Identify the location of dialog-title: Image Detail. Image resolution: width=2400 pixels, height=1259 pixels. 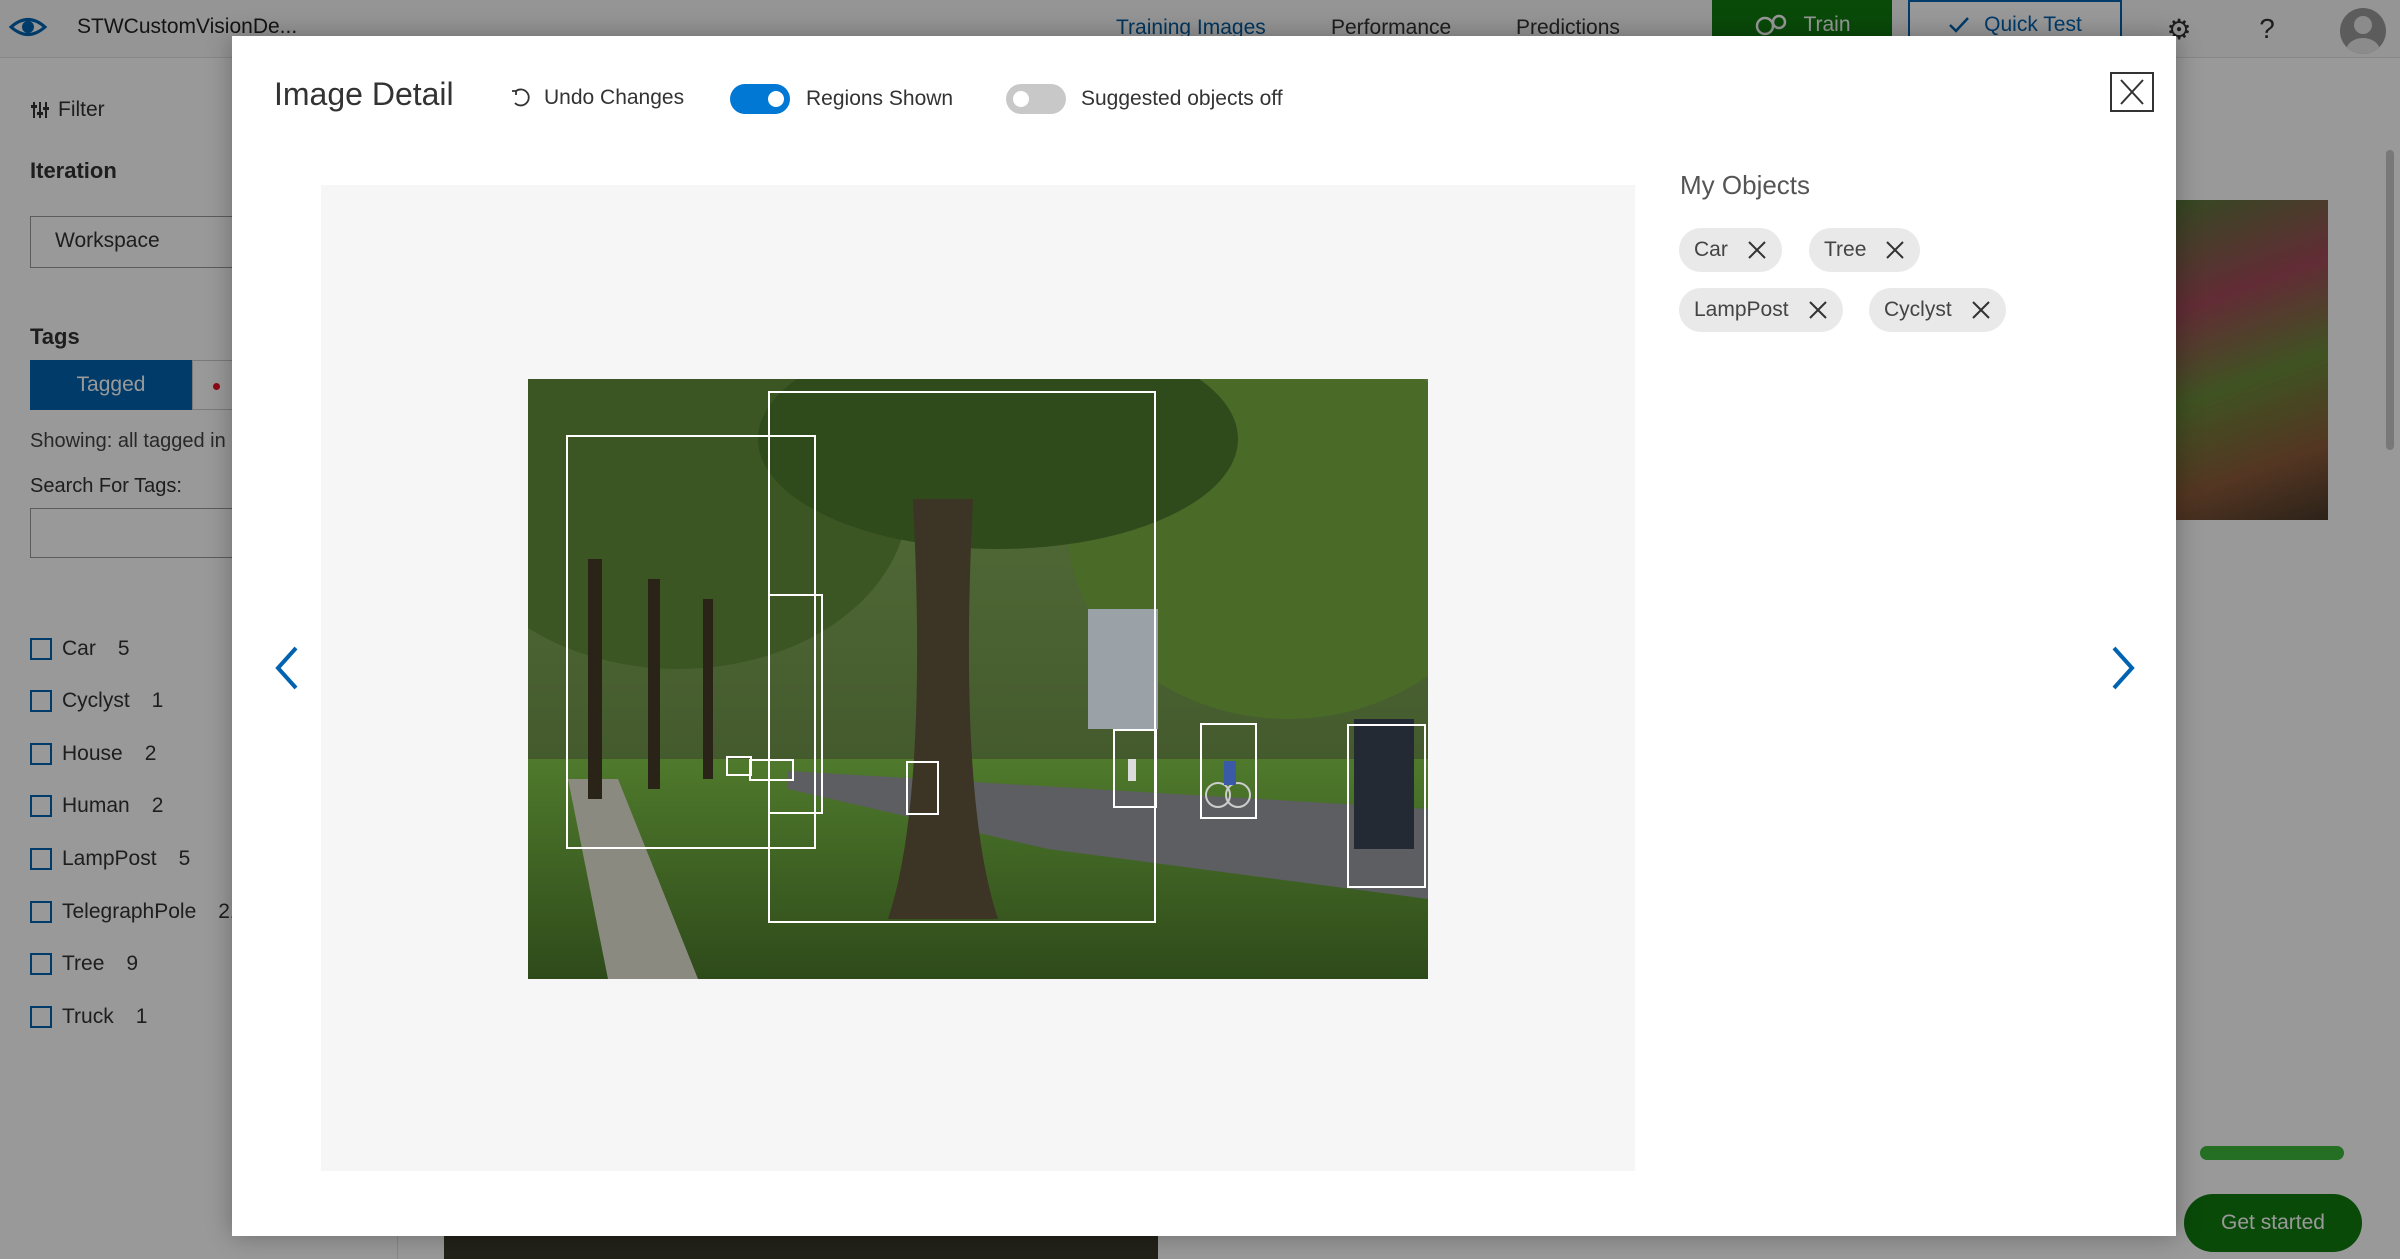
(364, 94).